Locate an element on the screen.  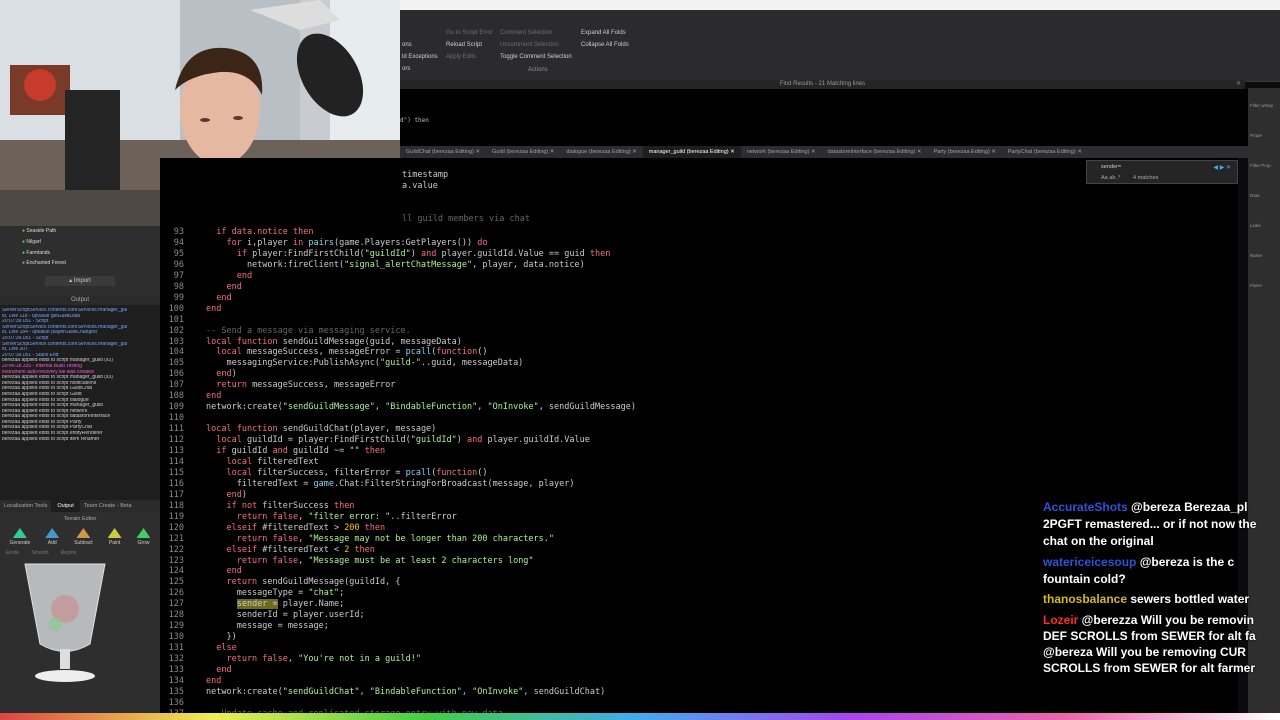
right-panel-item: Filter Prop is located at coordinates (1264, 166).